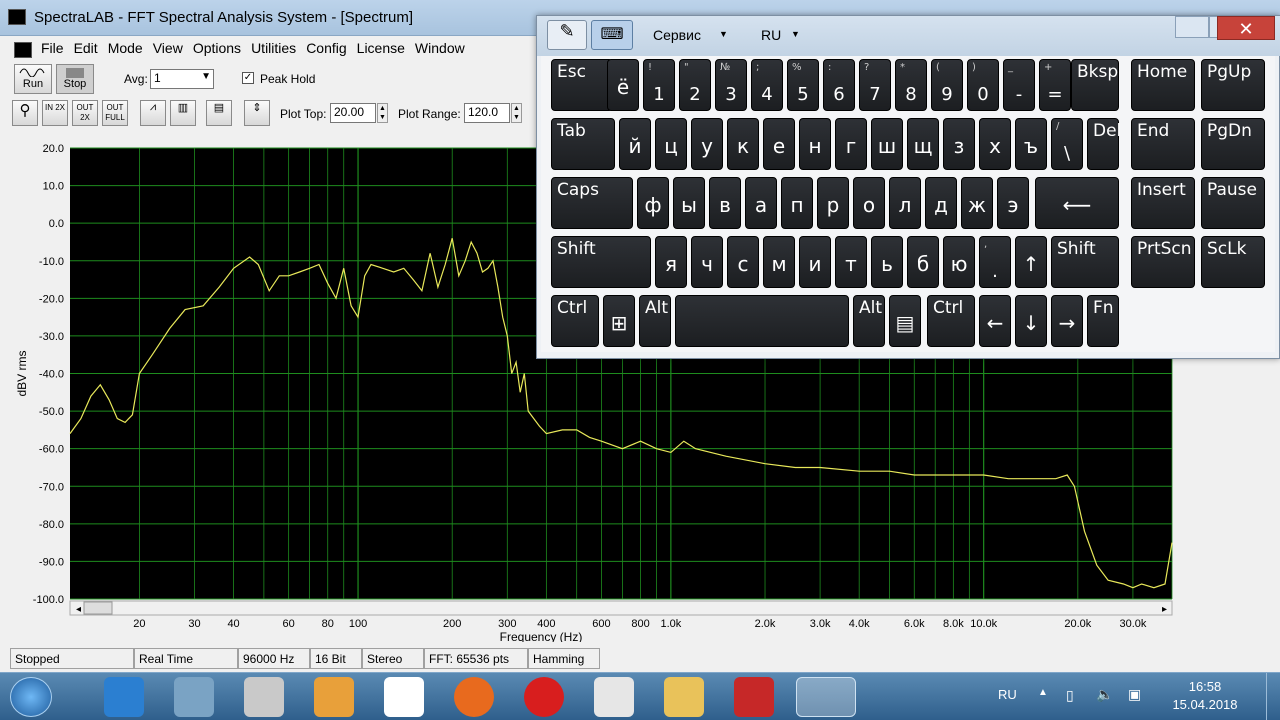 This screenshot has width=1280, height=720. Describe the element at coordinates (1055, 85) in the screenshot. I see `key-13: + =` at that location.